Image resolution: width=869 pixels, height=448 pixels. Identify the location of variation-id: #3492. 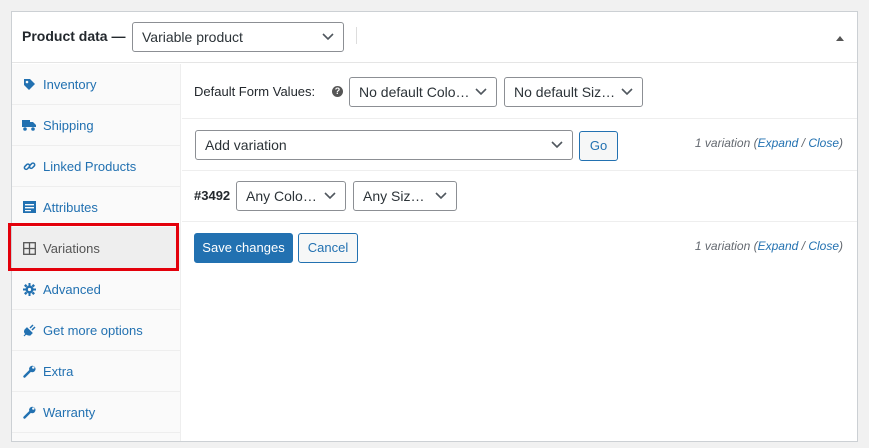
(212, 195).